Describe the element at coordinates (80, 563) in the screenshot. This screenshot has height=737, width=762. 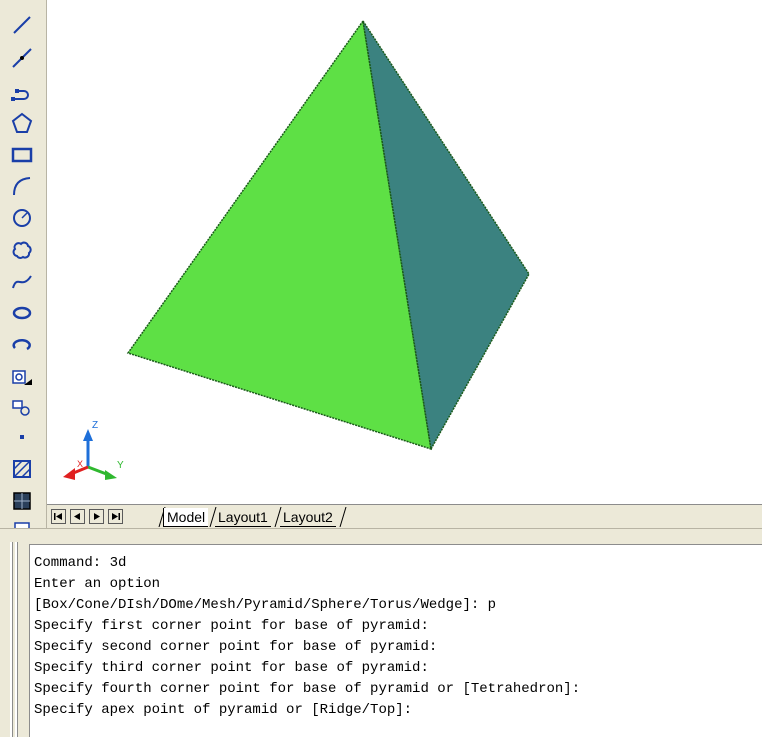
I see `command-line: Command: 3d` at that location.